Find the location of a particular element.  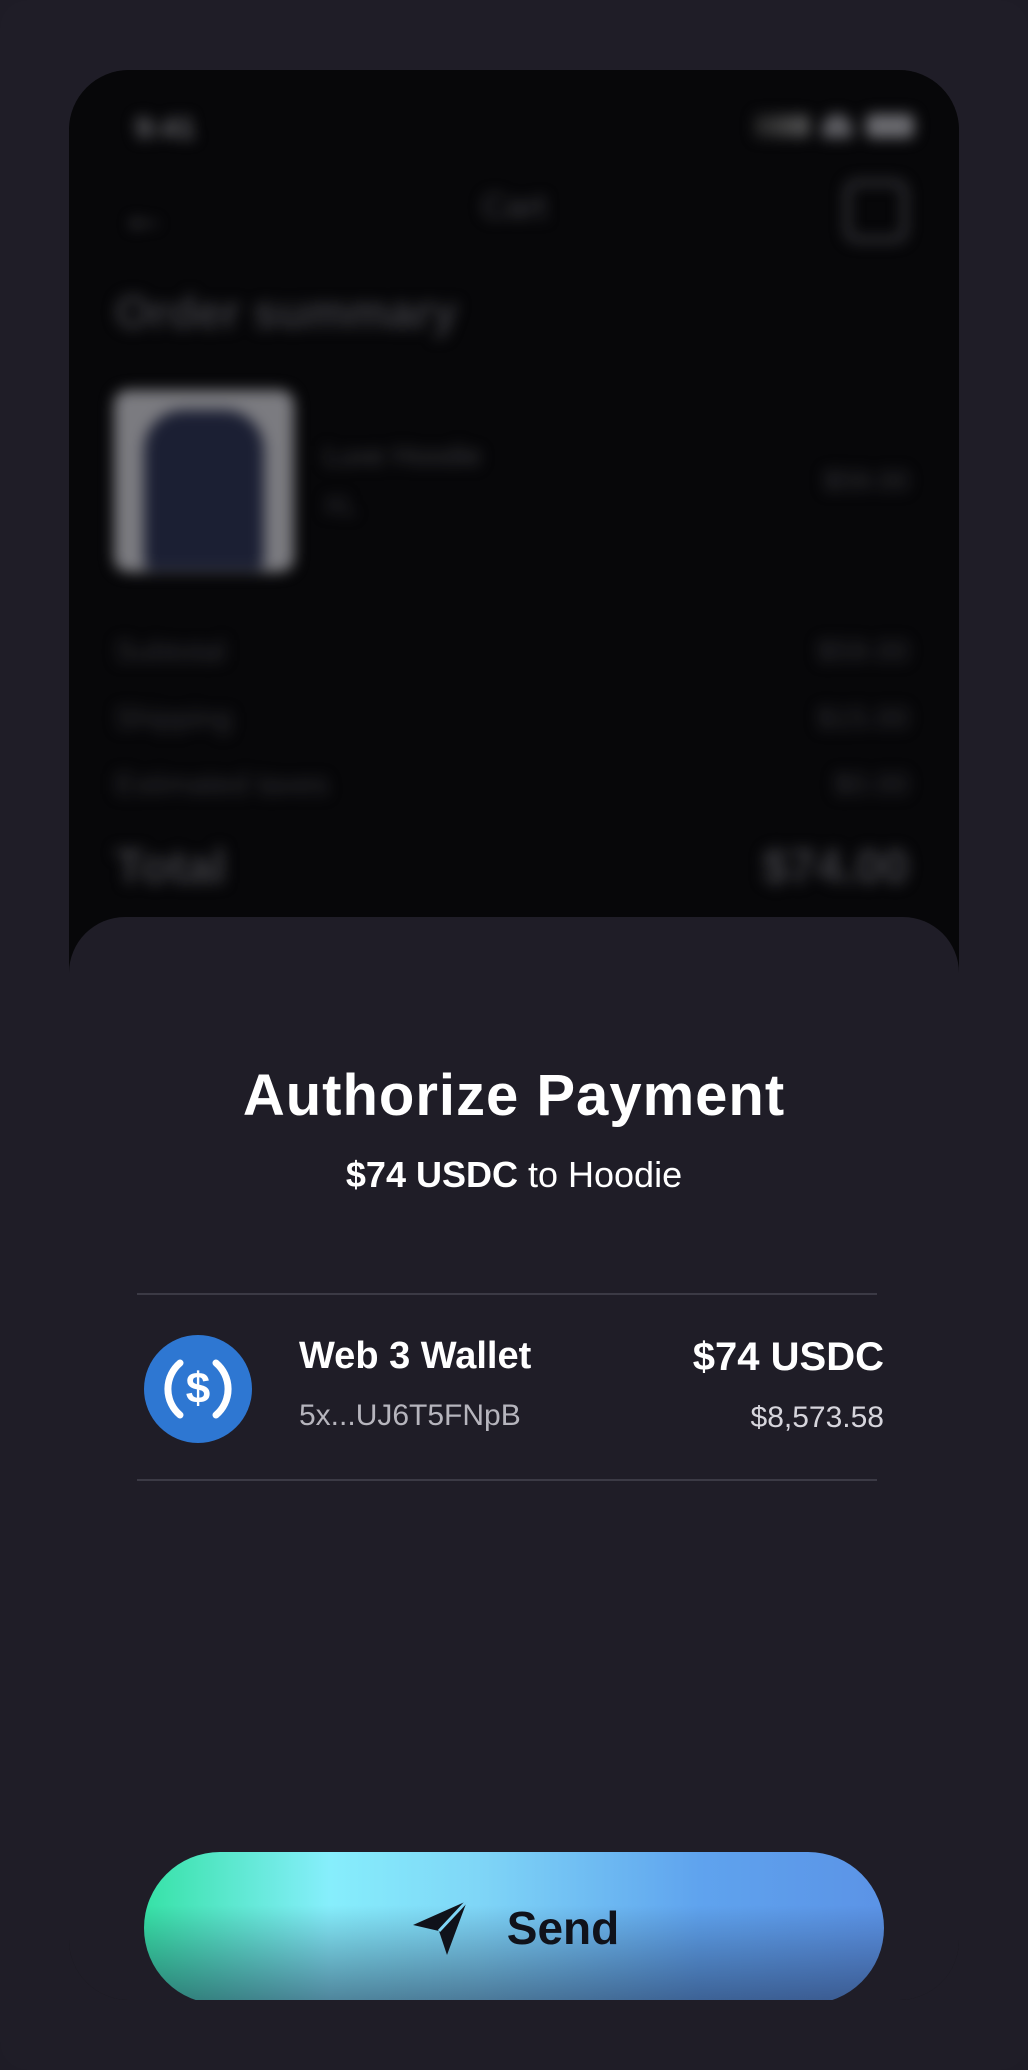

nav-title: Cart is located at coordinates (514, 207).